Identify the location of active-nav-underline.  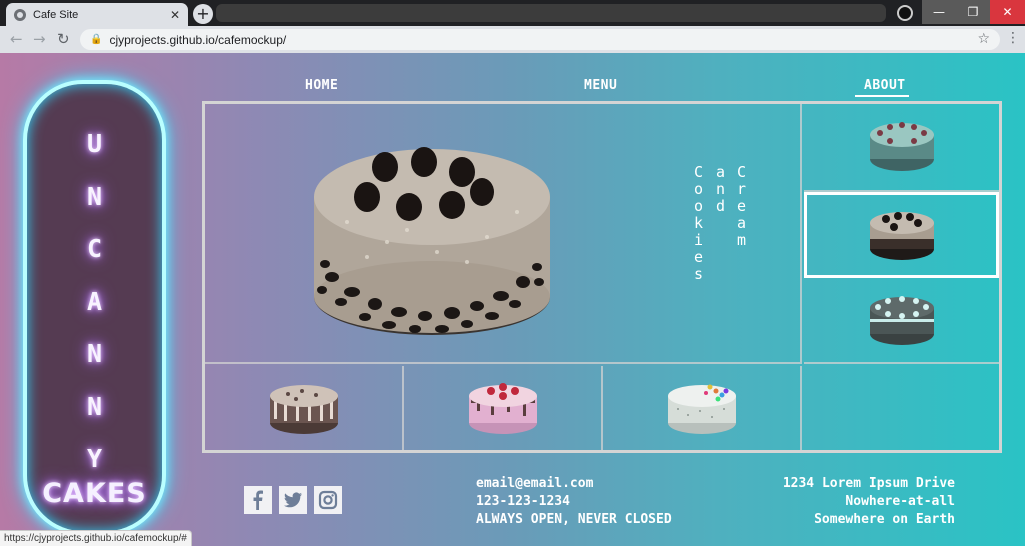
(882, 96).